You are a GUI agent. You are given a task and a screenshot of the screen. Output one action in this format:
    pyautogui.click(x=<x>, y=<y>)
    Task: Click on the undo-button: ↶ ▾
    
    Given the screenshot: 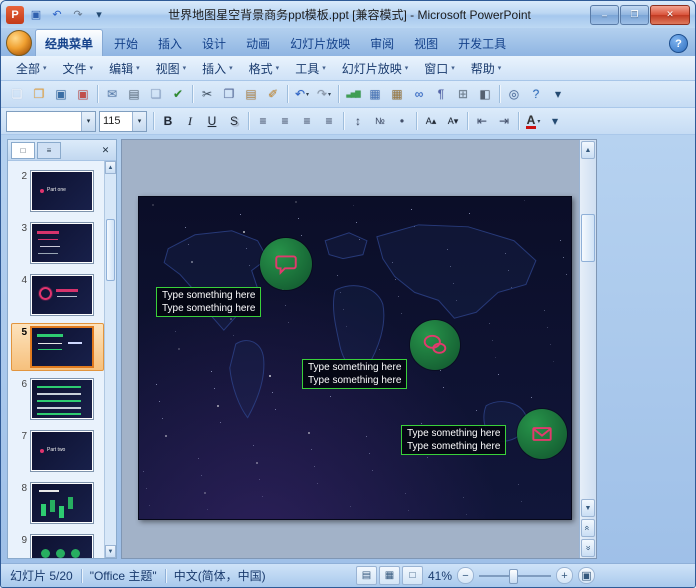 What is the action you would take?
    pyautogui.click(x=302, y=94)
    